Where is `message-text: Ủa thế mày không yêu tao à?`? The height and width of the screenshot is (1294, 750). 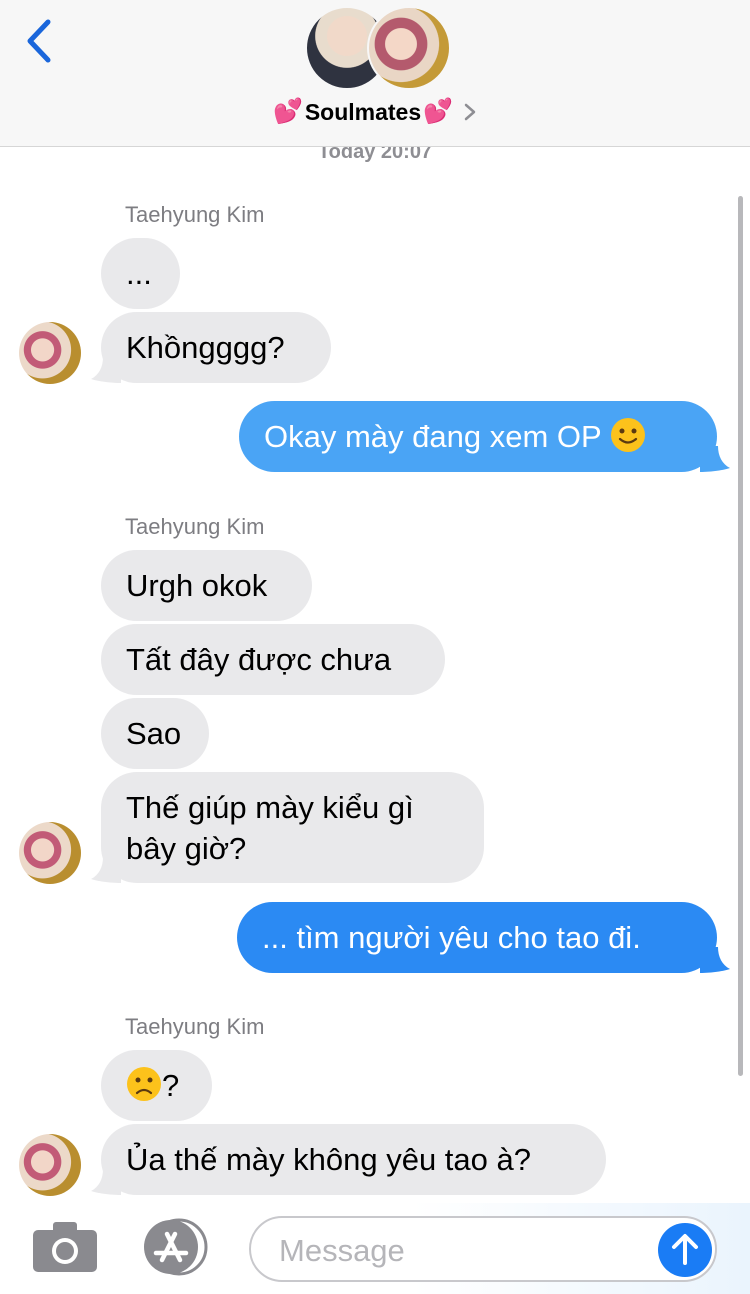 message-text: Ủa thế mày không yêu tao à? is located at coordinates (328, 1159).